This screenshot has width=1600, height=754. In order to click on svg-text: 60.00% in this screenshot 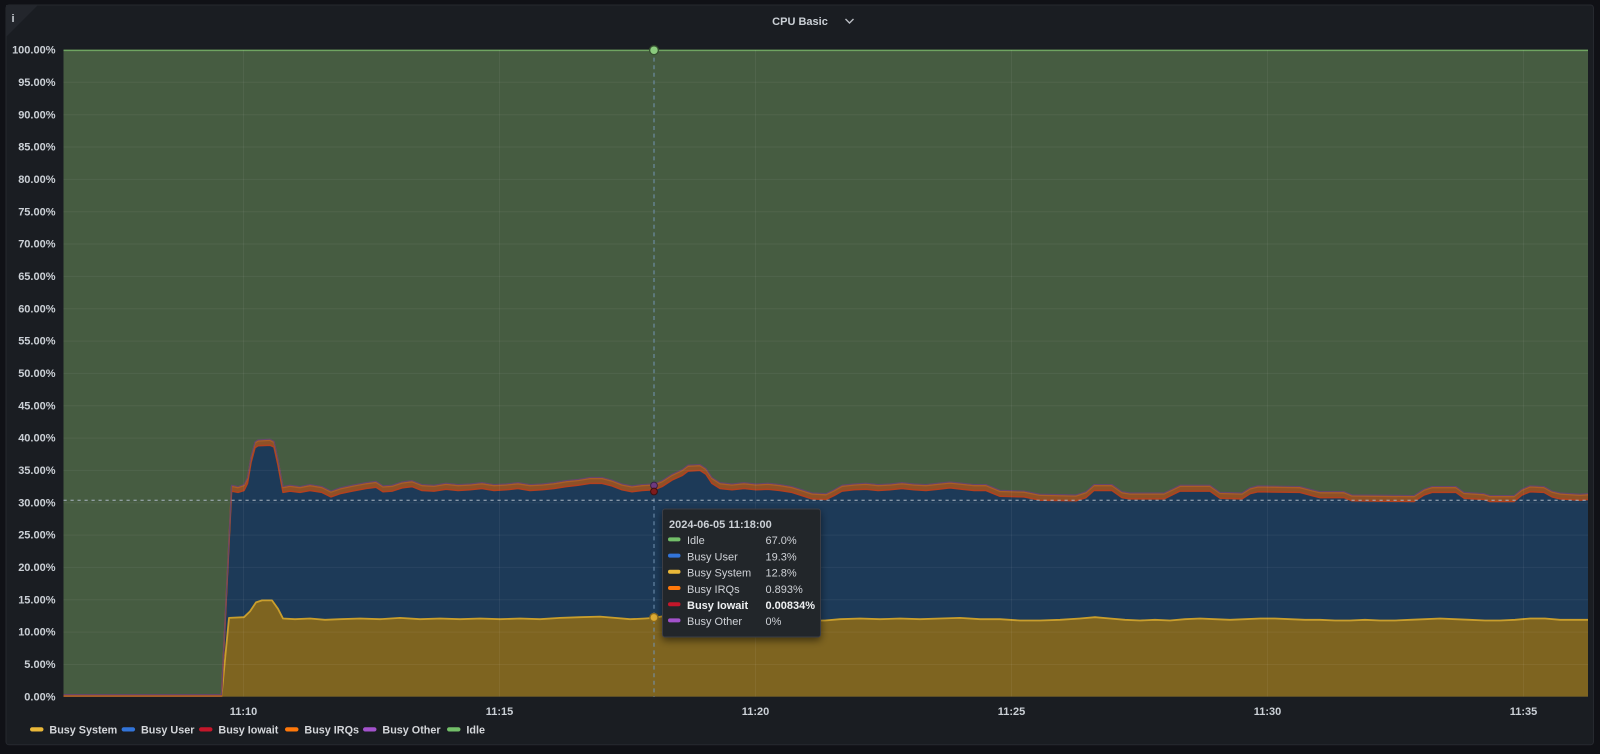, I will do `click(37, 309)`.